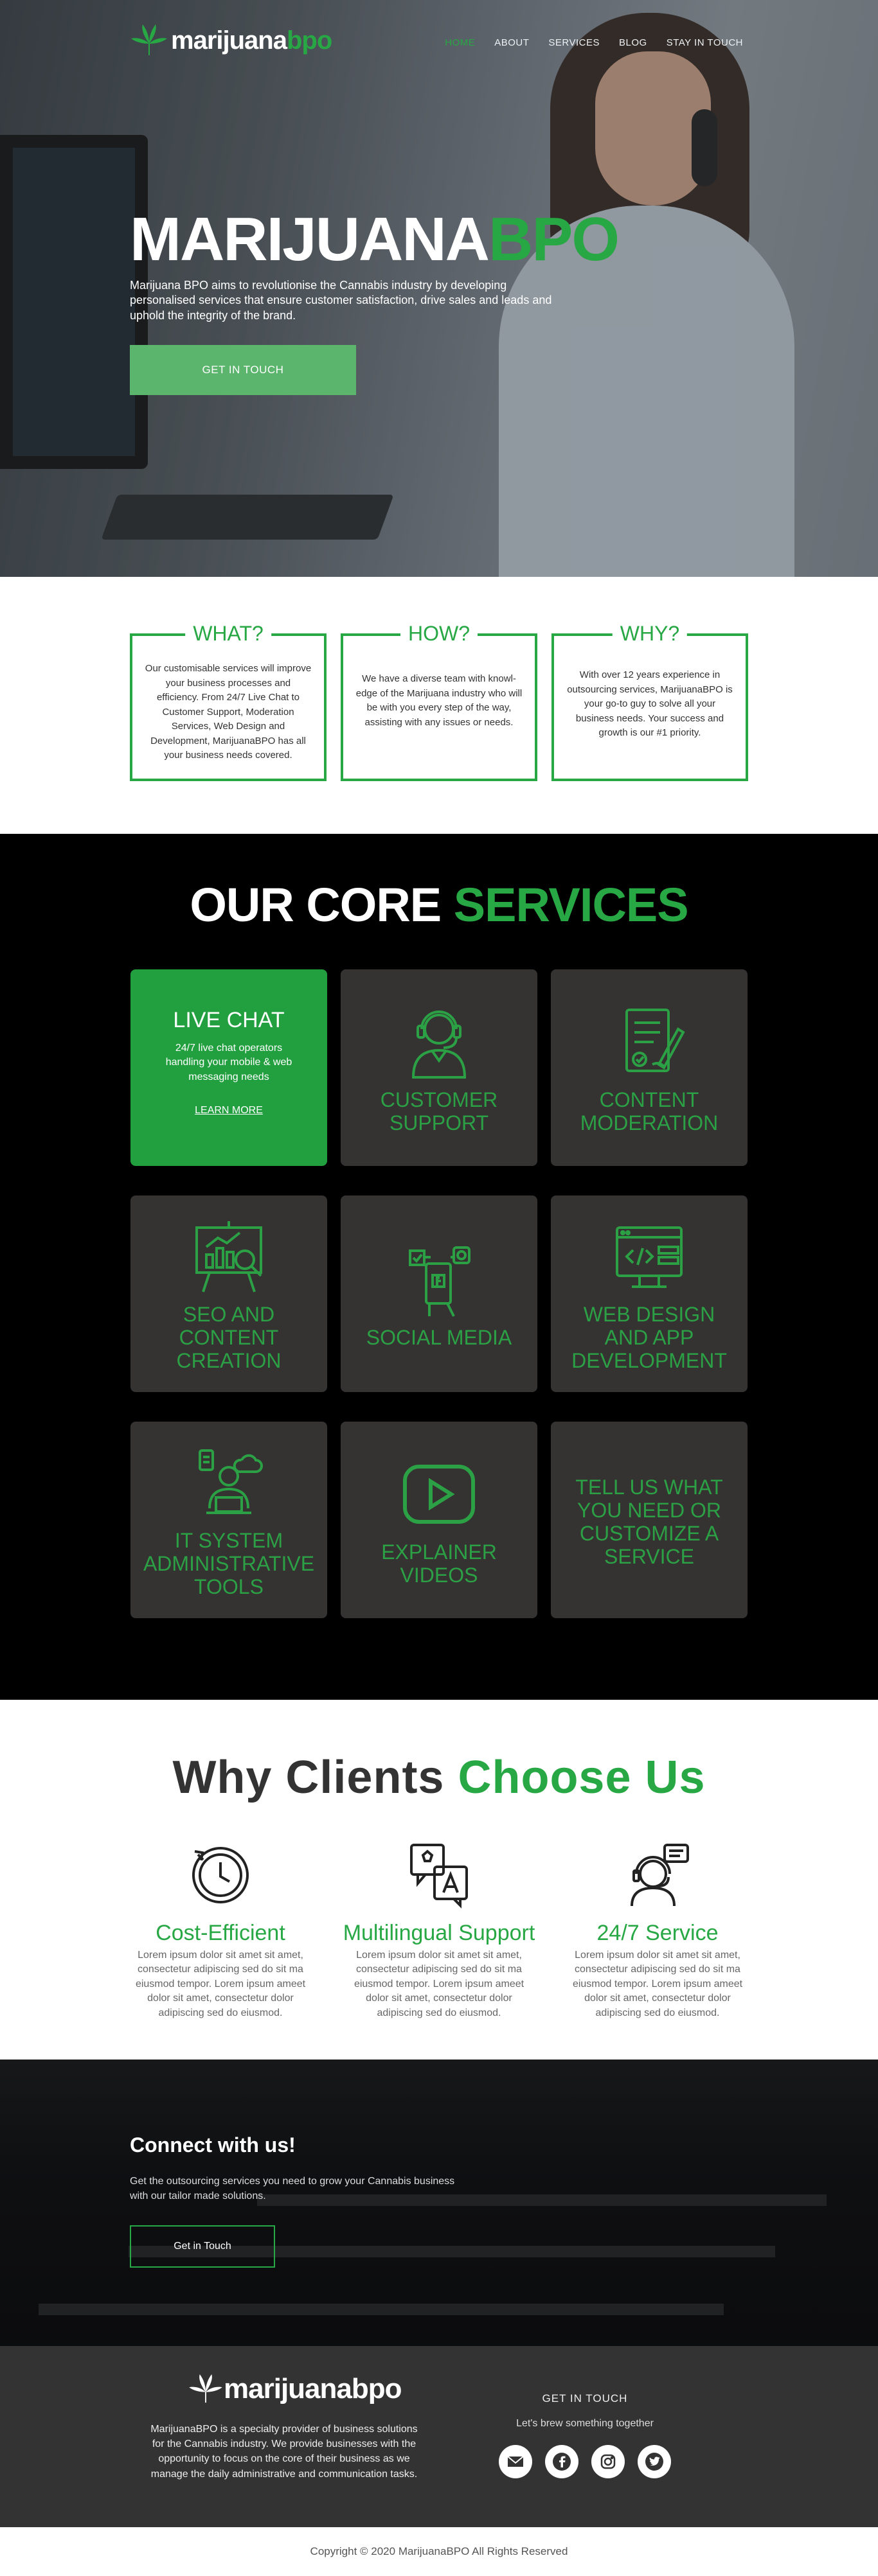 The image size is (878, 2576). What do you see at coordinates (658, 1933) in the screenshot?
I see `why-item-title: 24/7 Service` at bounding box center [658, 1933].